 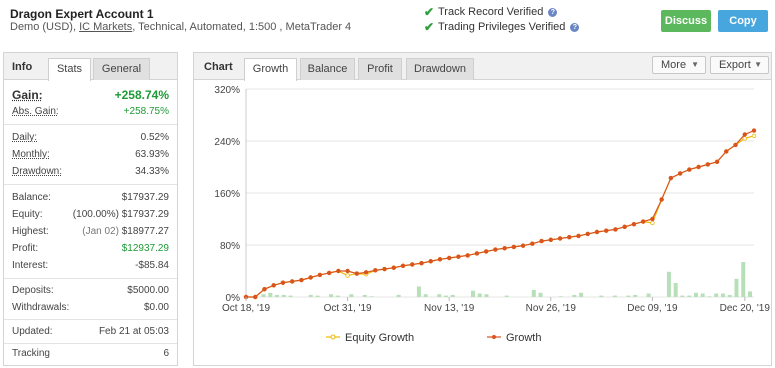 What do you see at coordinates (348, 308) in the screenshot?
I see `x-tick-label: Oct 31, '19` at bounding box center [348, 308].